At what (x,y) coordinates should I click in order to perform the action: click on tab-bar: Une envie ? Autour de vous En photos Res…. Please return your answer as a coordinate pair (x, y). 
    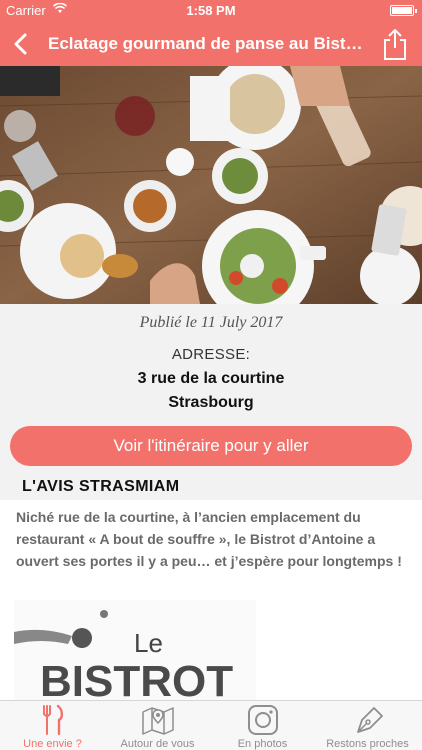
    Looking at the image, I should click on (211, 725).